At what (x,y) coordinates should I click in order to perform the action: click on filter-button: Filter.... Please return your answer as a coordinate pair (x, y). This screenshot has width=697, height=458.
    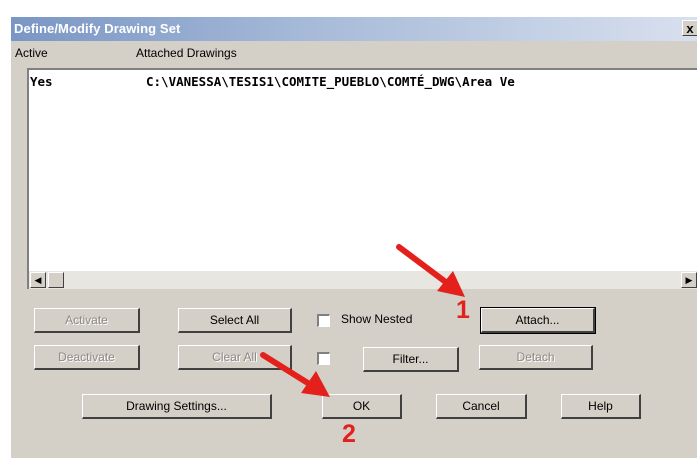
    Looking at the image, I should click on (411, 359).